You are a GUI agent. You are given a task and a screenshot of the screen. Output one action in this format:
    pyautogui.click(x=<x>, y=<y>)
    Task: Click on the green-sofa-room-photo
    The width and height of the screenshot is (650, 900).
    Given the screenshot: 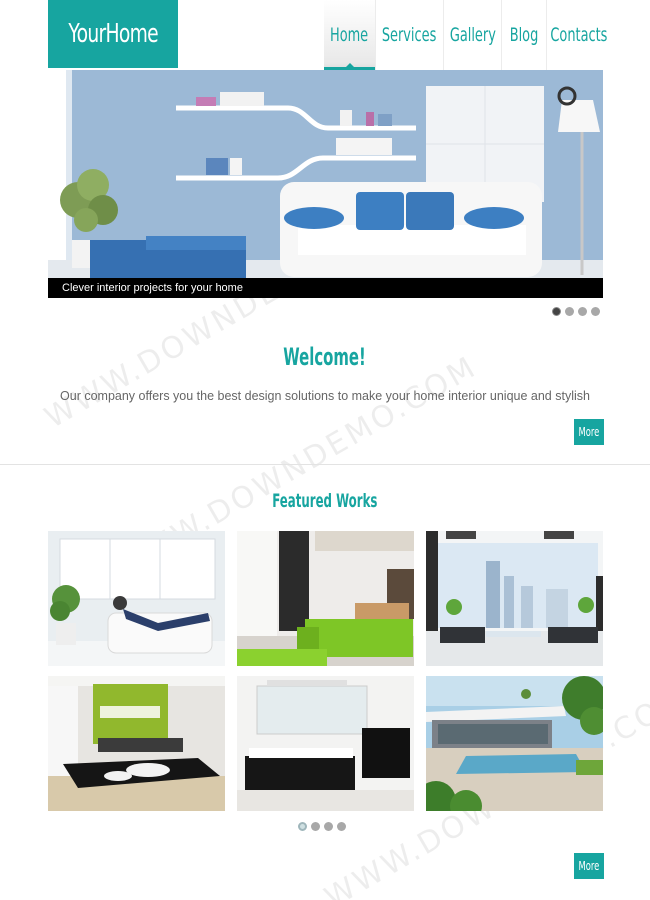 What is the action you would take?
    pyautogui.click(x=325, y=598)
    